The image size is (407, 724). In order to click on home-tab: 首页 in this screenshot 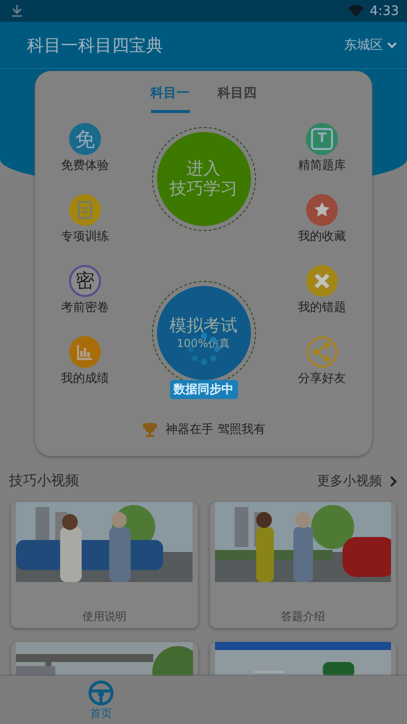, I will do `click(101, 700)`.